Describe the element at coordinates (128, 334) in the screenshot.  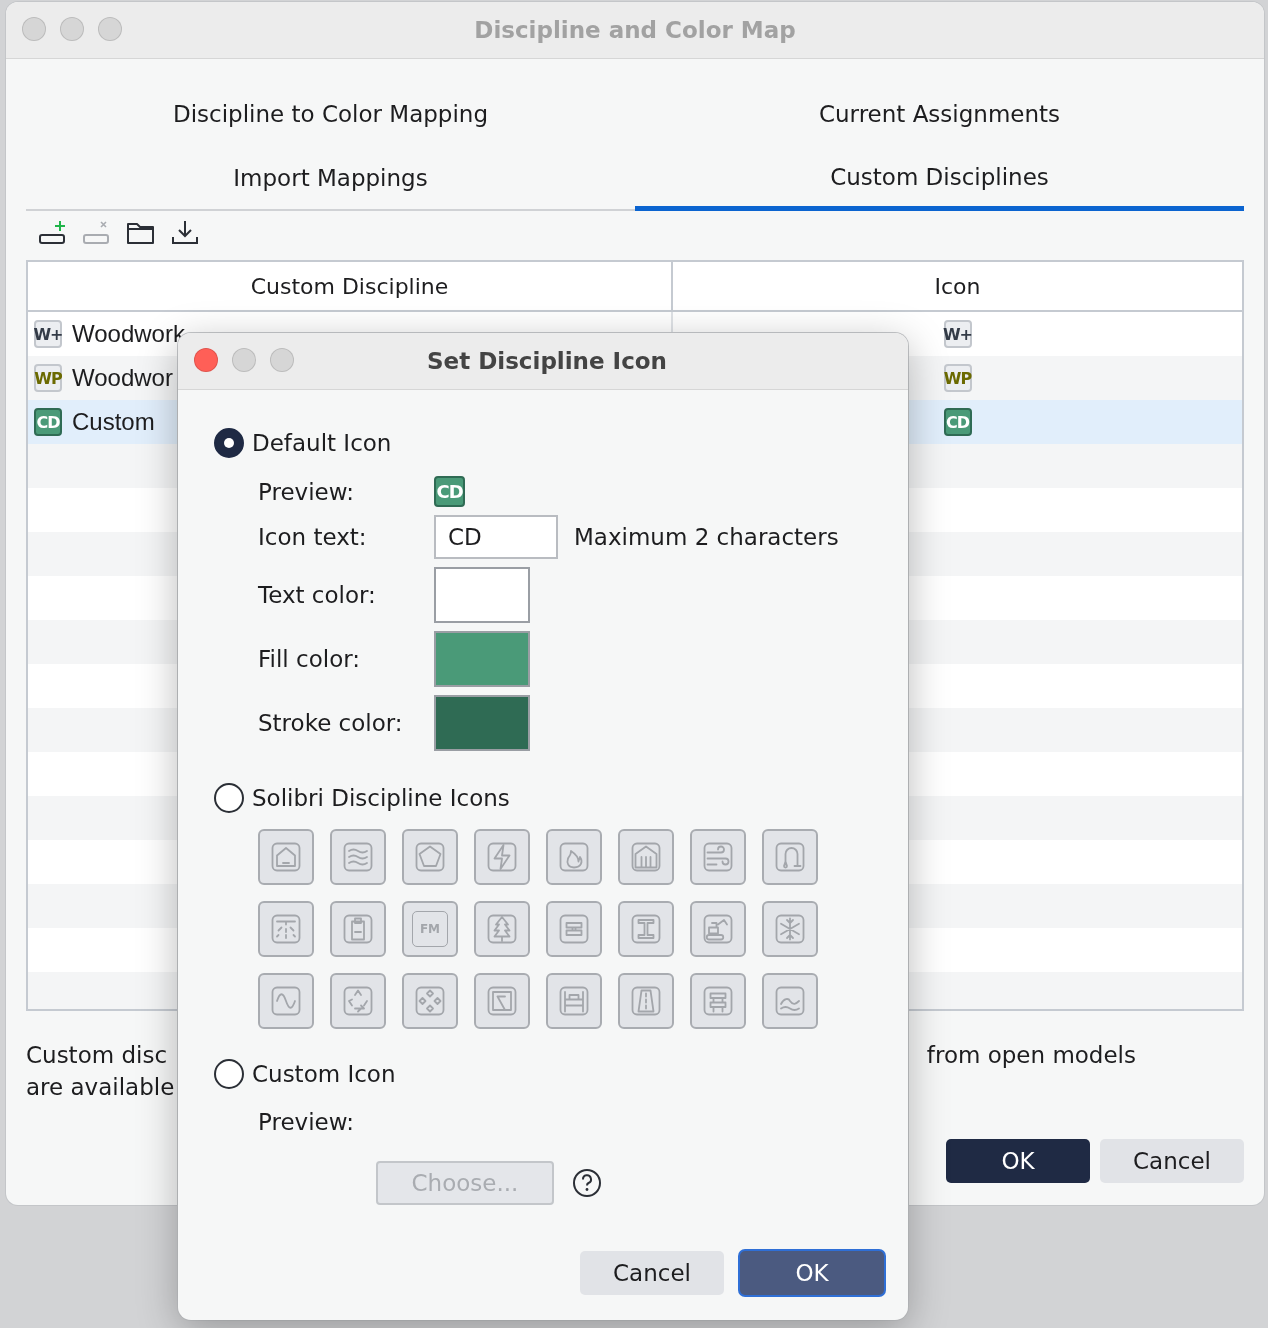
I see `discipline-name: Woodwork` at that location.